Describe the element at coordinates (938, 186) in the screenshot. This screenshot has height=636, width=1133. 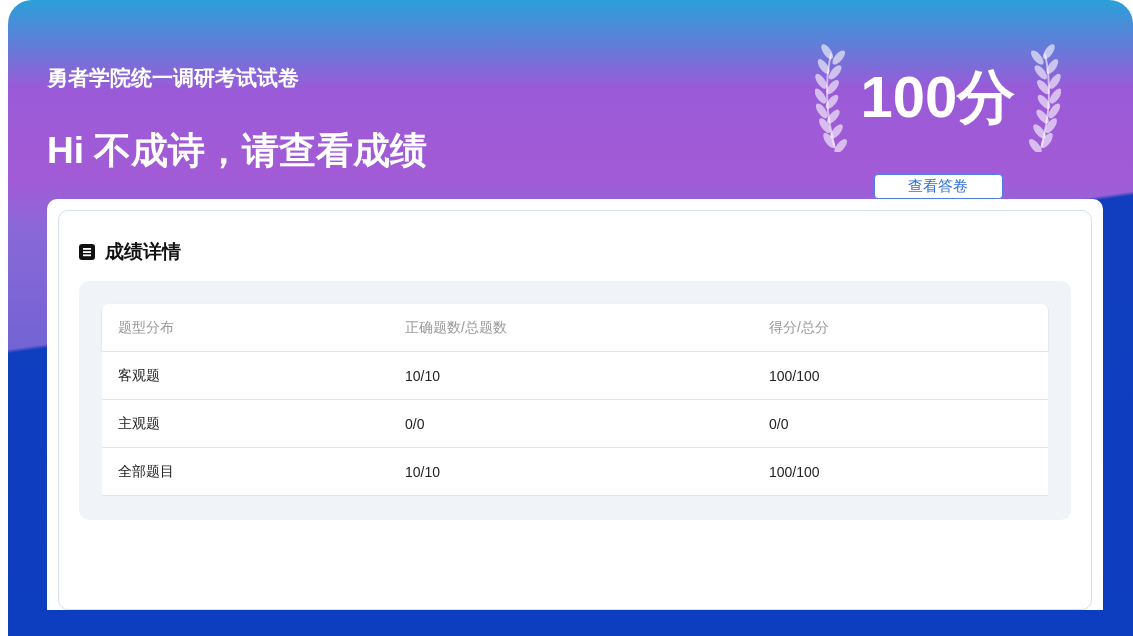
I see `view-answers-button: 查看答卷` at that location.